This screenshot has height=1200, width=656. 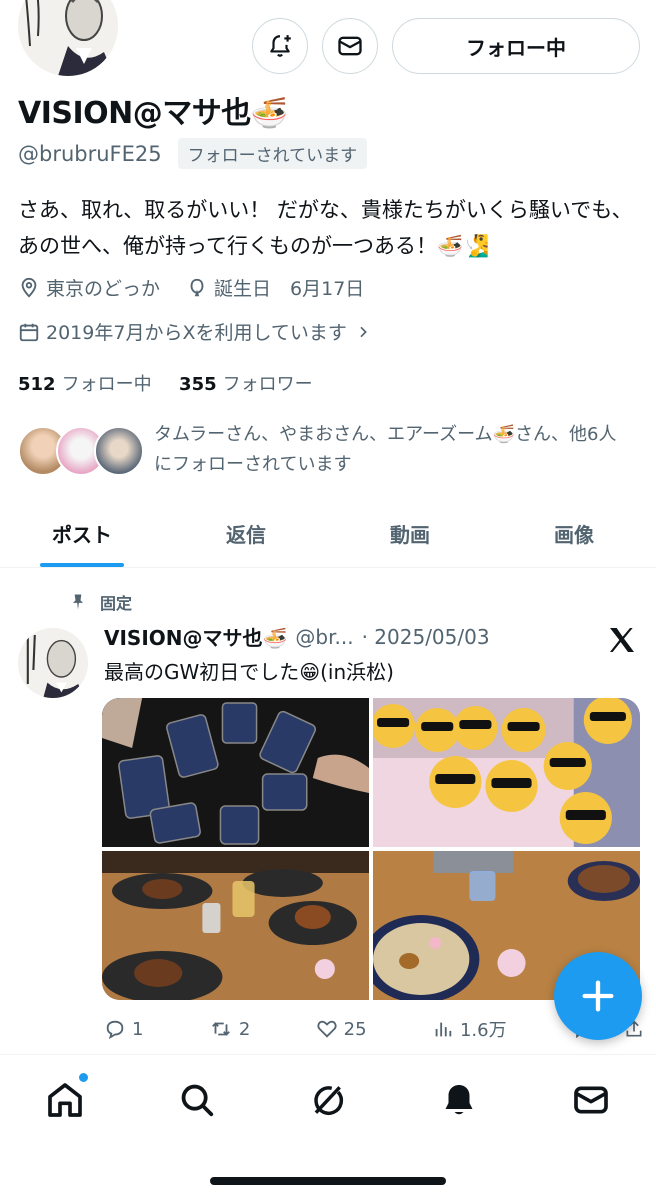 I want to click on post-text: 最高のGW初日でした😁(in浜松), so click(x=249, y=672).